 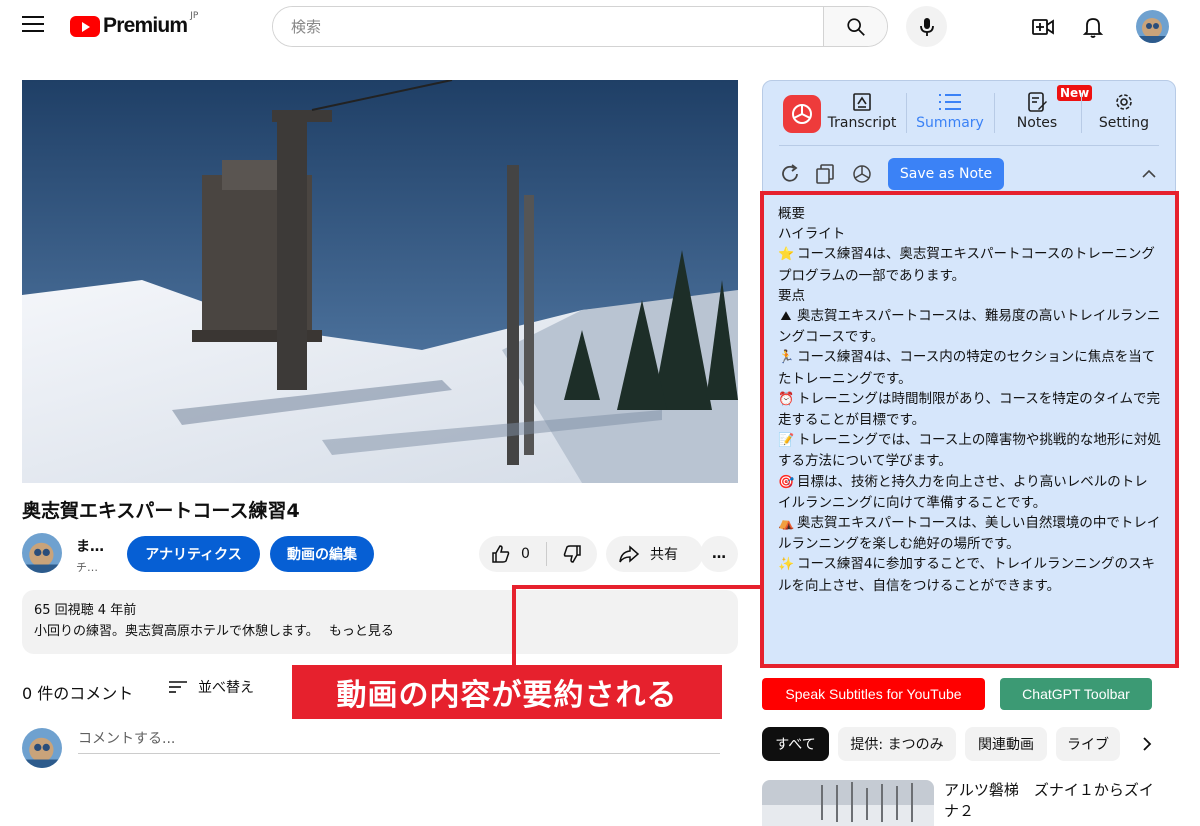 I want to click on account-avatar, so click(x=1152, y=26).